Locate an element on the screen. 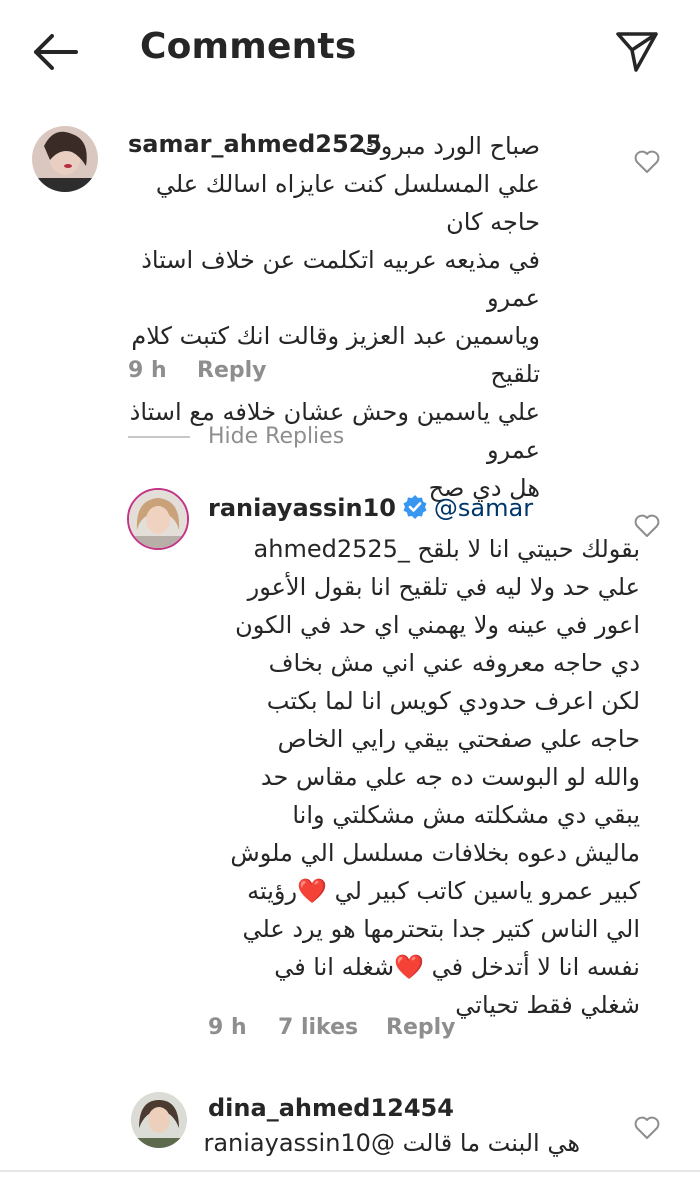  mention-link: @samar is located at coordinates (483, 508).